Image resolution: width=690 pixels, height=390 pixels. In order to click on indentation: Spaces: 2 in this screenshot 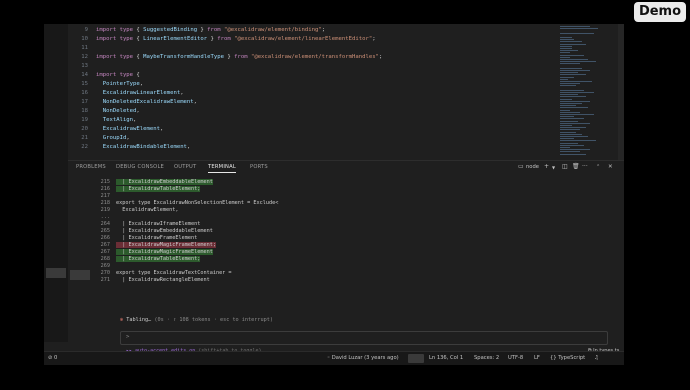, I will do `click(486, 358)`.